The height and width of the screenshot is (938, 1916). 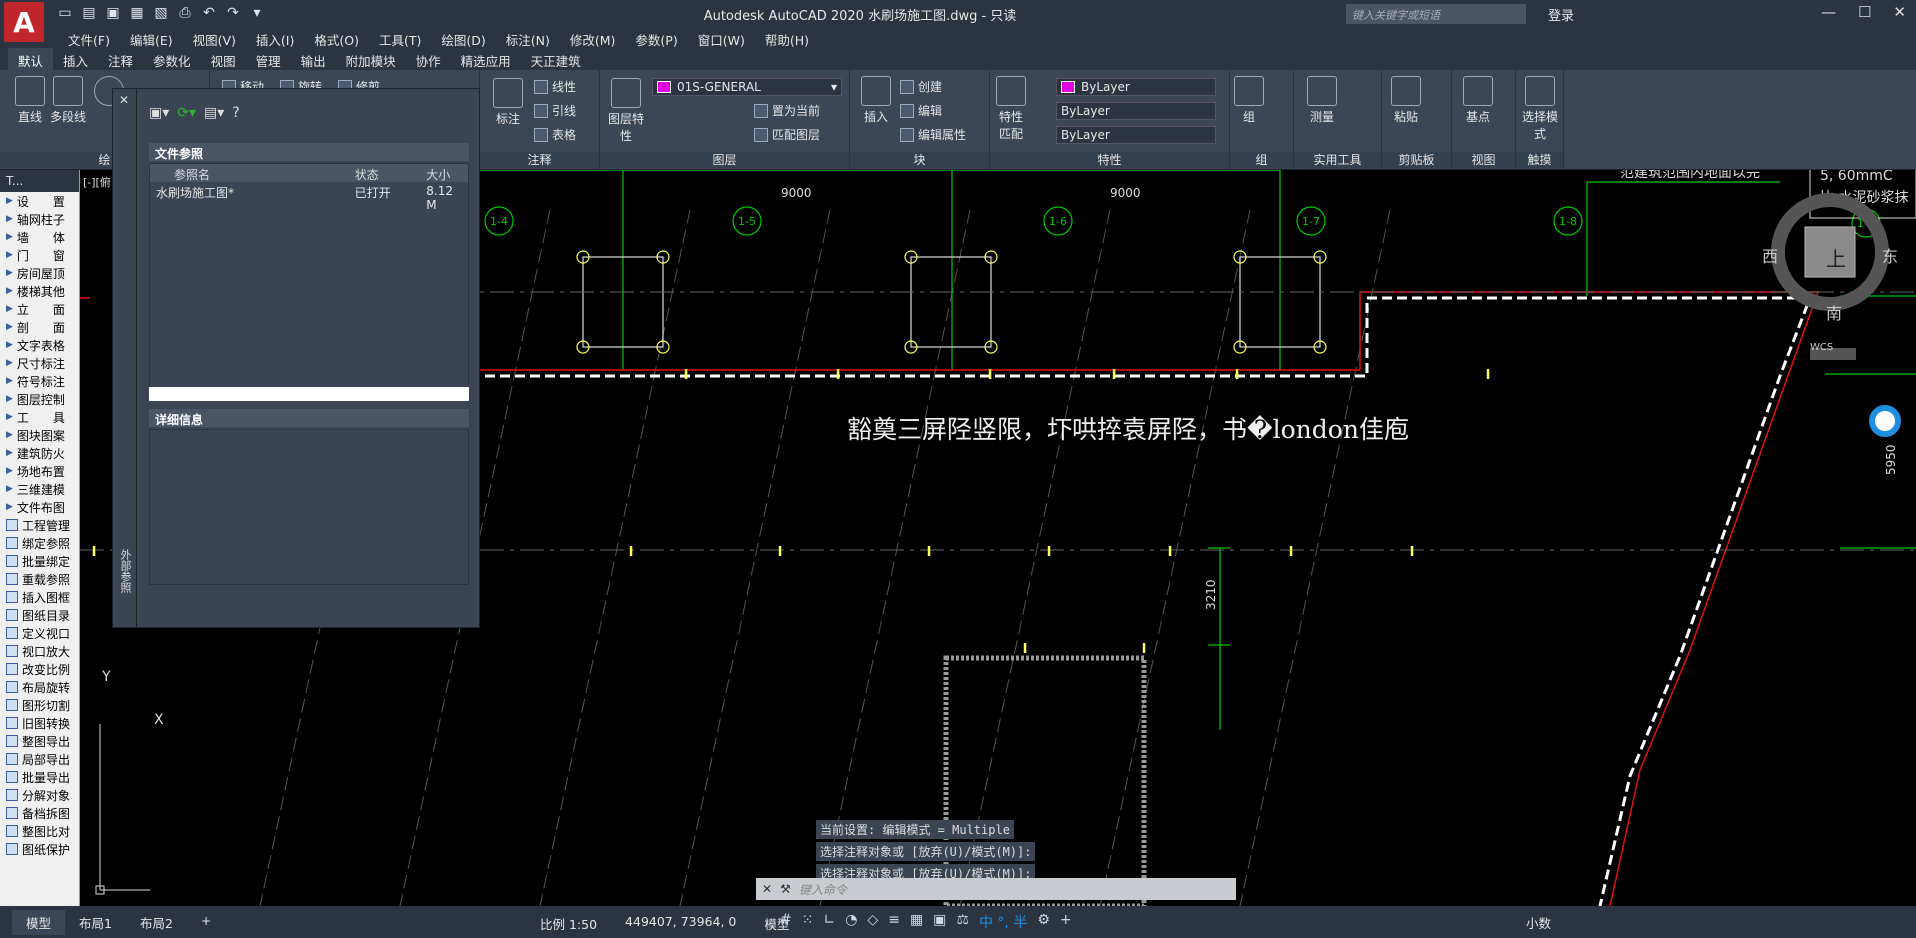 What do you see at coordinates (851, 922) in the screenshot?
I see `polar-icon: ◔` at bounding box center [851, 922].